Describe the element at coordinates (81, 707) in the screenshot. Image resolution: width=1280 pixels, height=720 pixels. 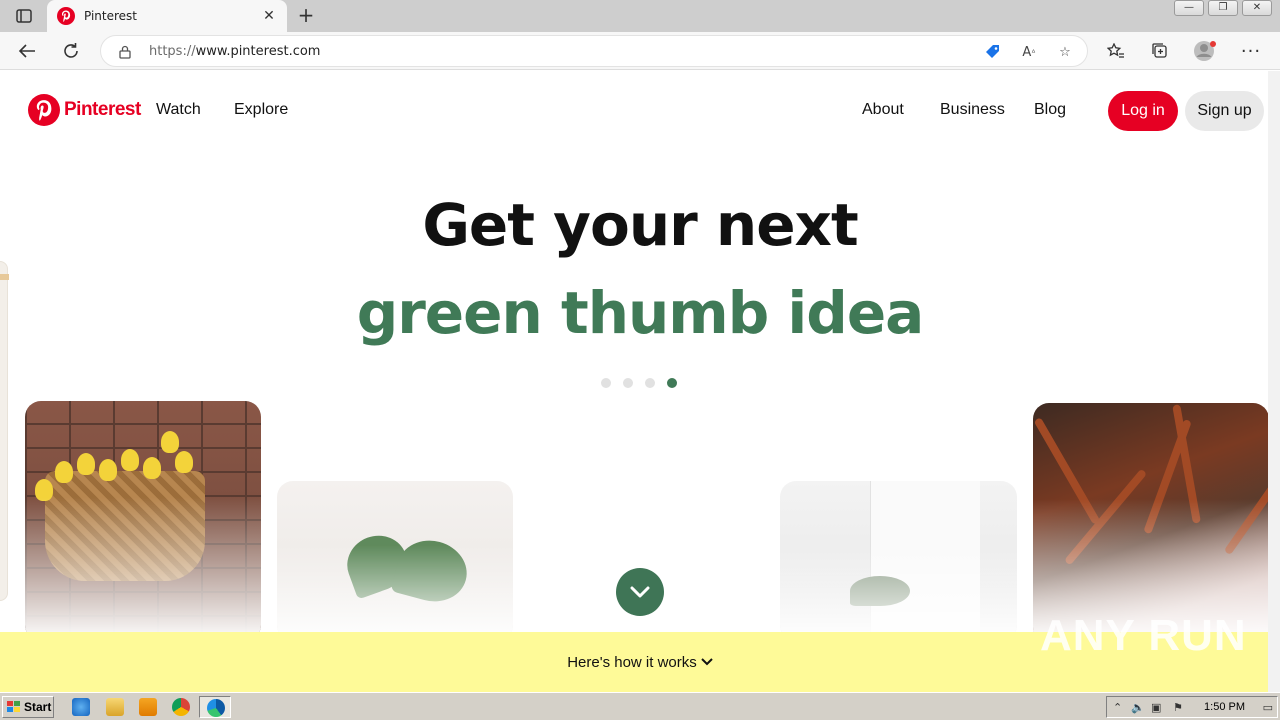
I see `internet-explorer-icon` at that location.